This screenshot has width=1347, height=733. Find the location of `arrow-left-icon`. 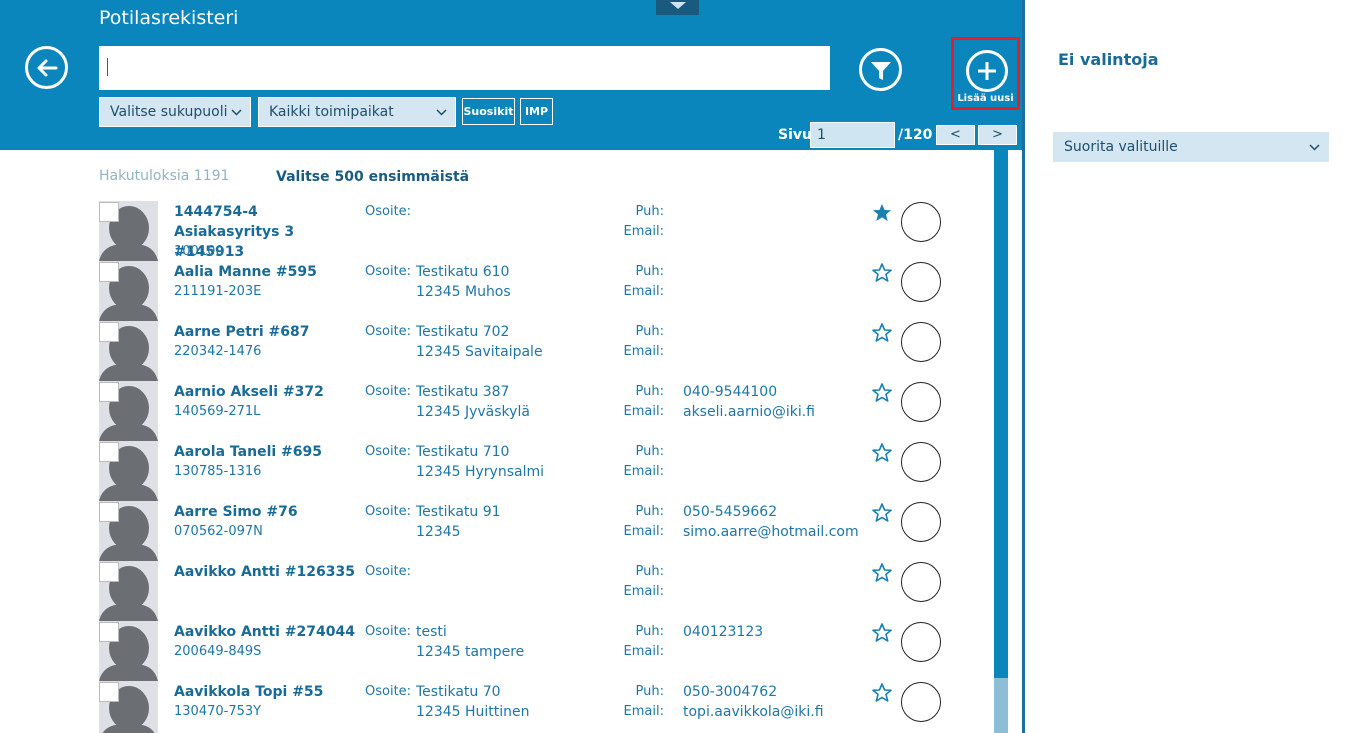

arrow-left-icon is located at coordinates (47, 68).